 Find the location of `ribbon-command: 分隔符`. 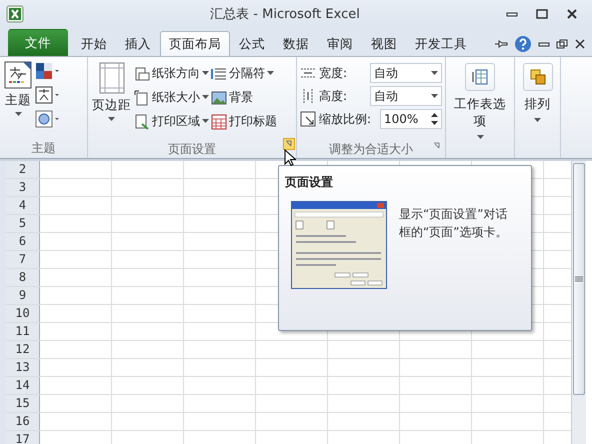

ribbon-command: 分隔符 is located at coordinates (244, 73).